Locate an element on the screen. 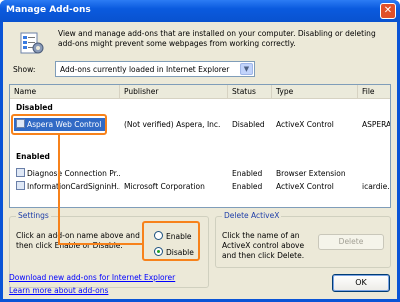 Image resolution: width=400 pixels, height=302 pixels. highlight-selected-addon is located at coordinates (59, 124).